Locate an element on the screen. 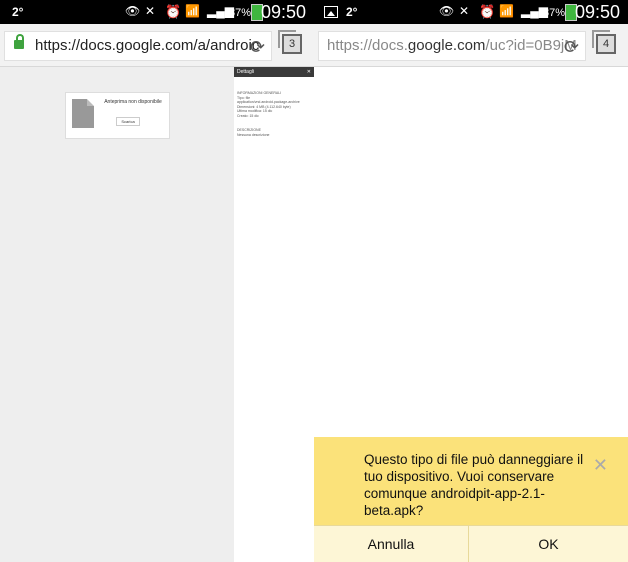 The width and height of the screenshot is (628, 562). url-bar: https://docs.google.com/a/androic ⟳ is located at coordinates (138, 46).